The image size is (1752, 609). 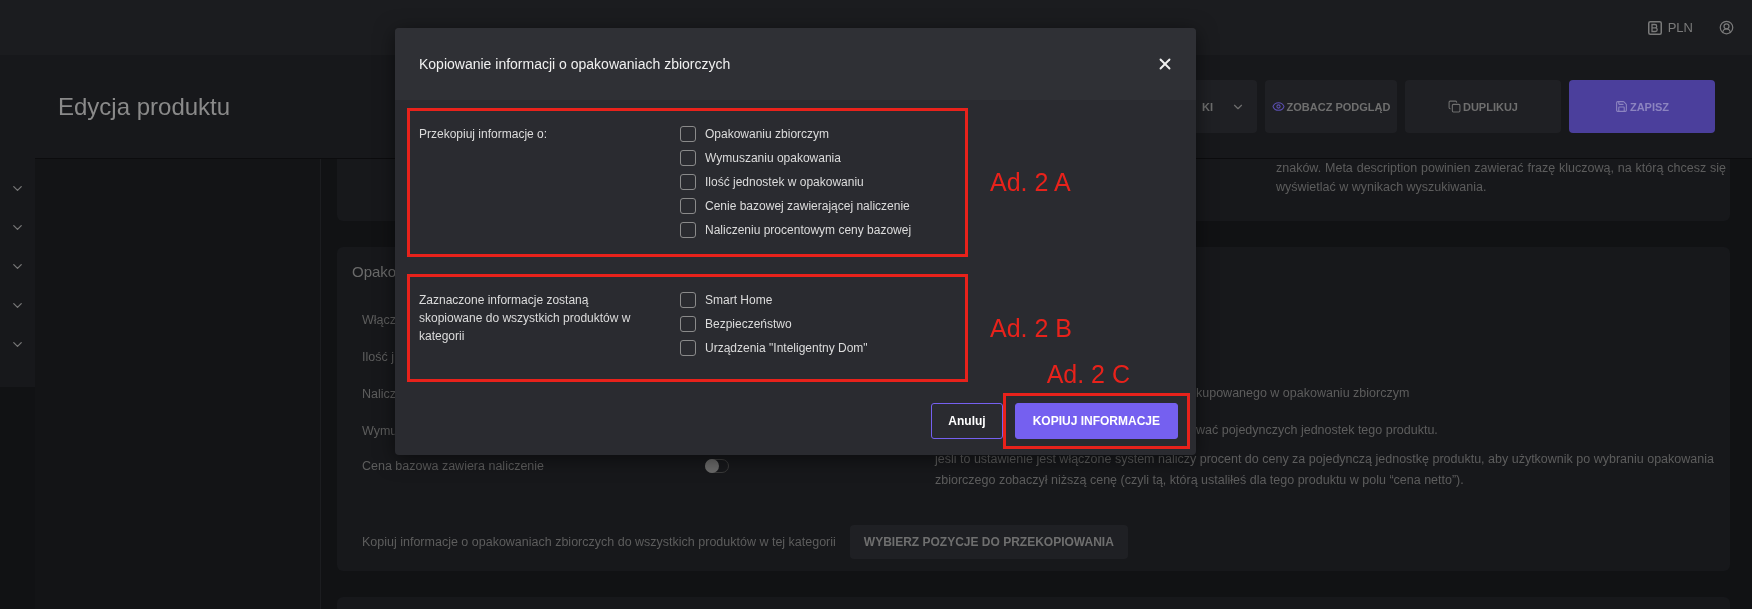 What do you see at coordinates (1454, 106) in the screenshot?
I see `copy-icon` at bounding box center [1454, 106].